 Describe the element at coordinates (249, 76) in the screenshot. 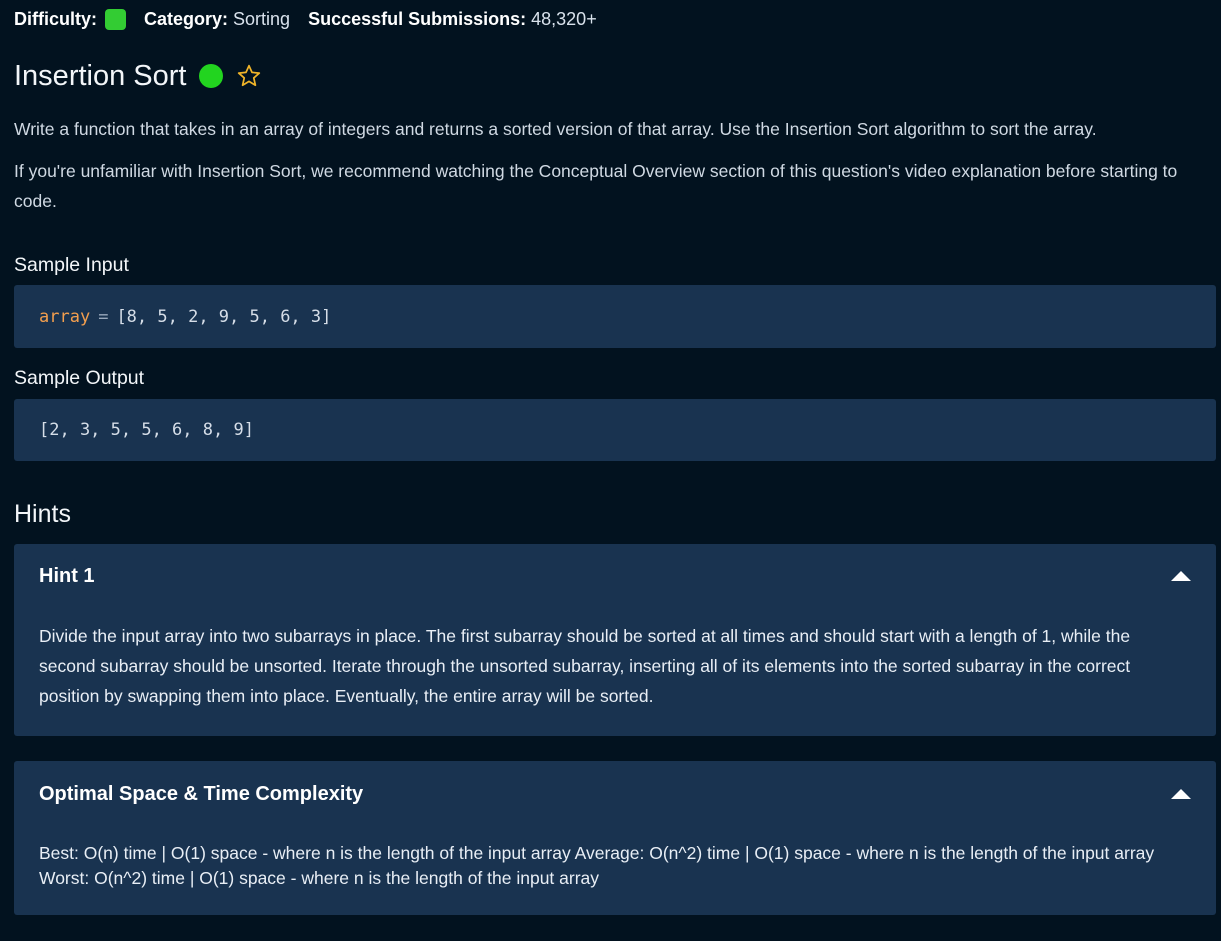

I see `star-outline-icon` at that location.